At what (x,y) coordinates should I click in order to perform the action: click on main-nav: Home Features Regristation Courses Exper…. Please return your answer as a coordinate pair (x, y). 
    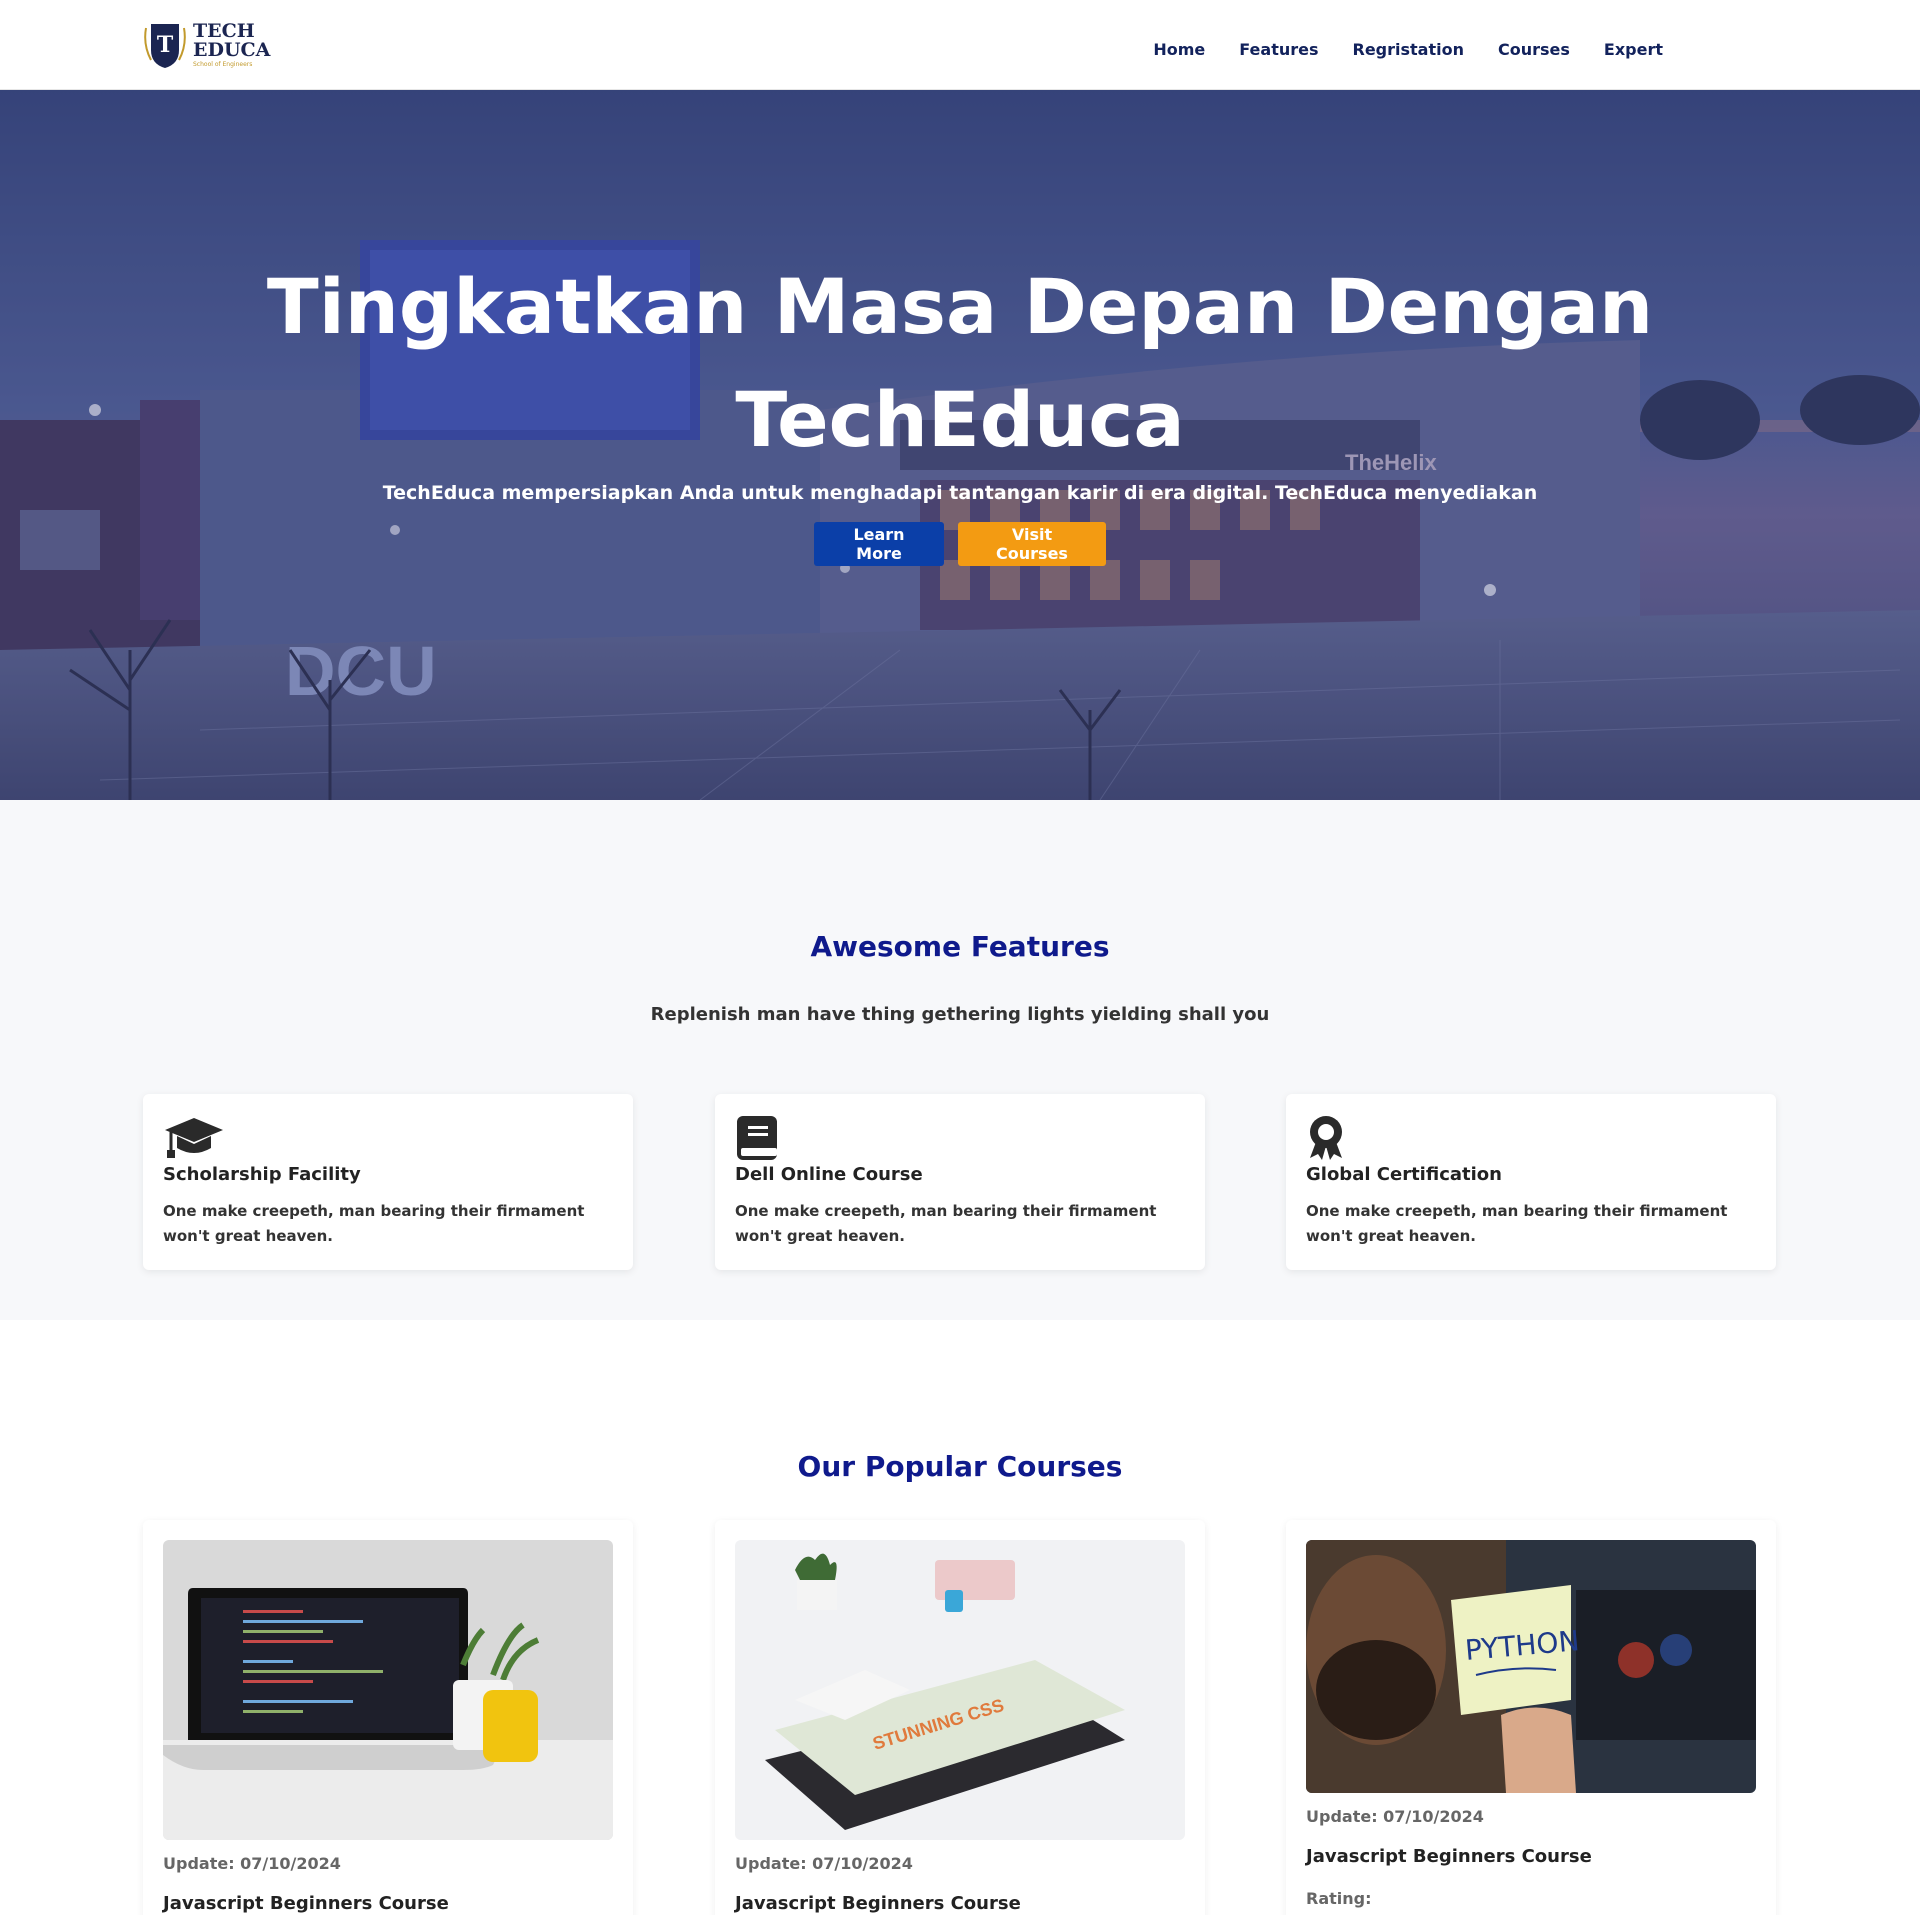
    Looking at the image, I should click on (1391, 49).